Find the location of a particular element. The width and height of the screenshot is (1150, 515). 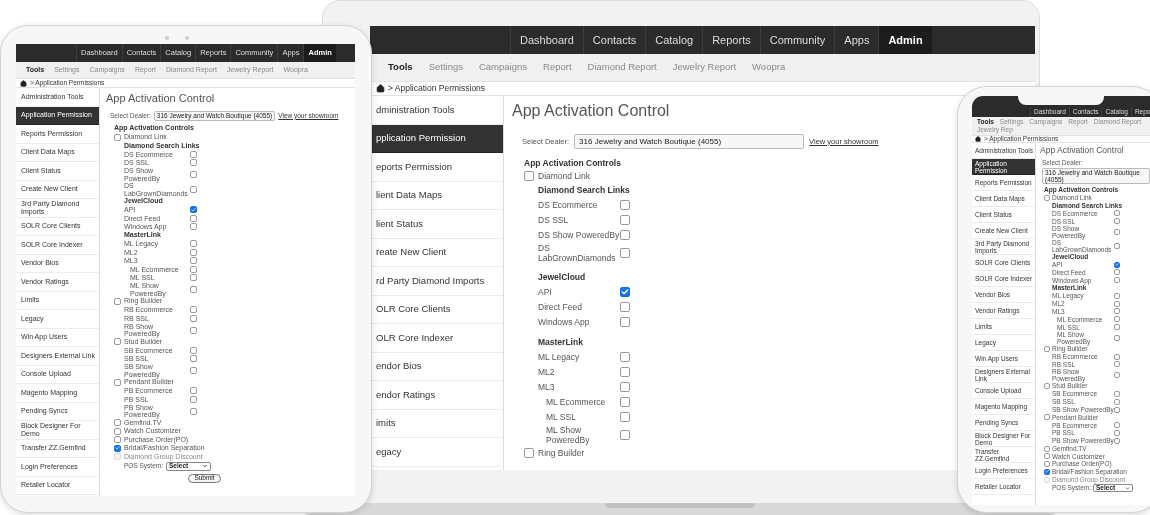

option-label: ML Ecommerce is located at coordinates (576, 401).